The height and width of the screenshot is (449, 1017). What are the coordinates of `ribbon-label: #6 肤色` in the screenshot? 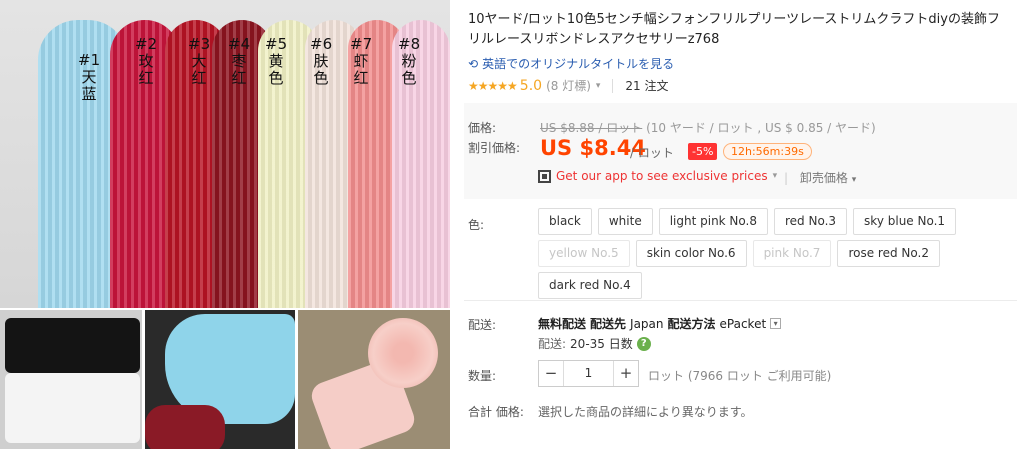 It's located at (321, 61).